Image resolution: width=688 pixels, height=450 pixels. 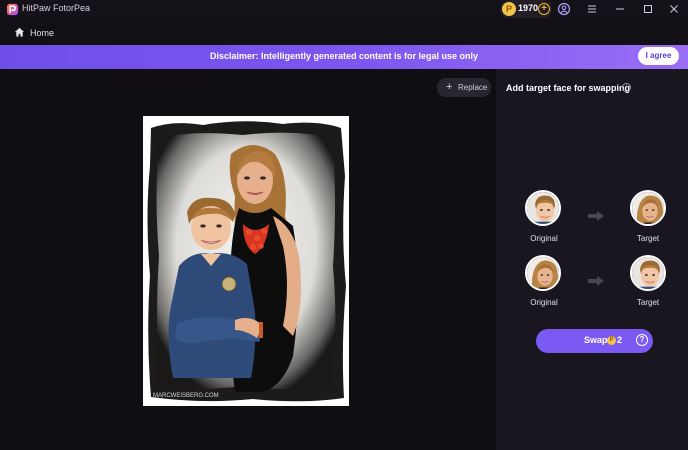 What do you see at coordinates (473, 87) in the screenshot?
I see `replace-label: Replace` at bounding box center [473, 87].